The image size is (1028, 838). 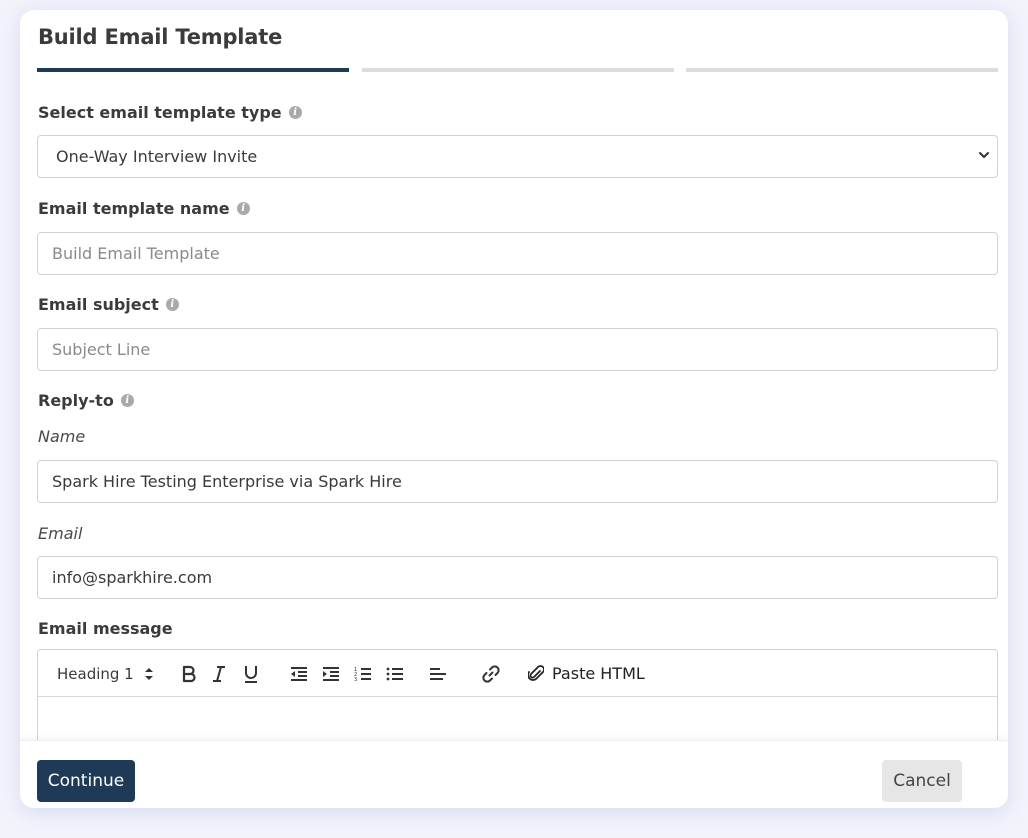 I want to click on outdent-icon, so click(x=299, y=673).